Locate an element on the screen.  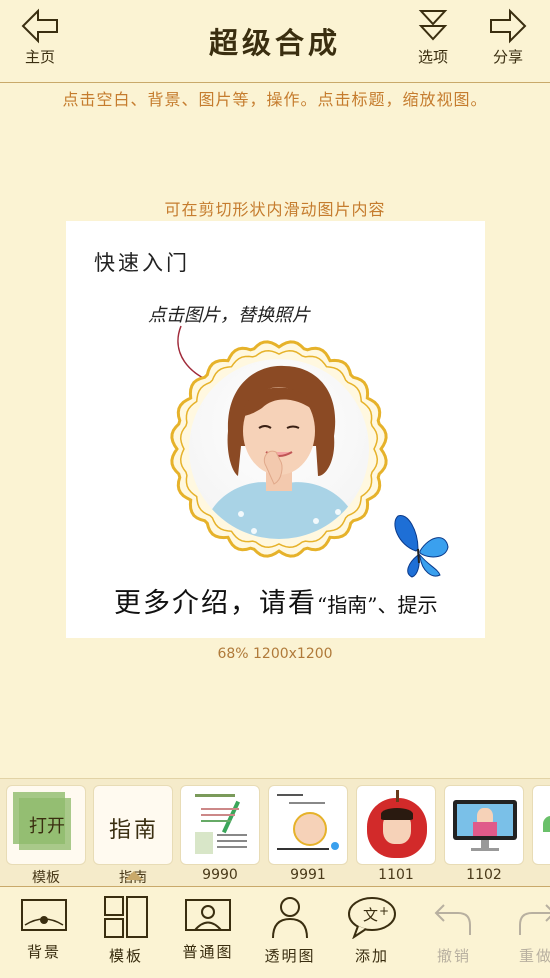
portrait-photo is located at coordinates (279, 449).